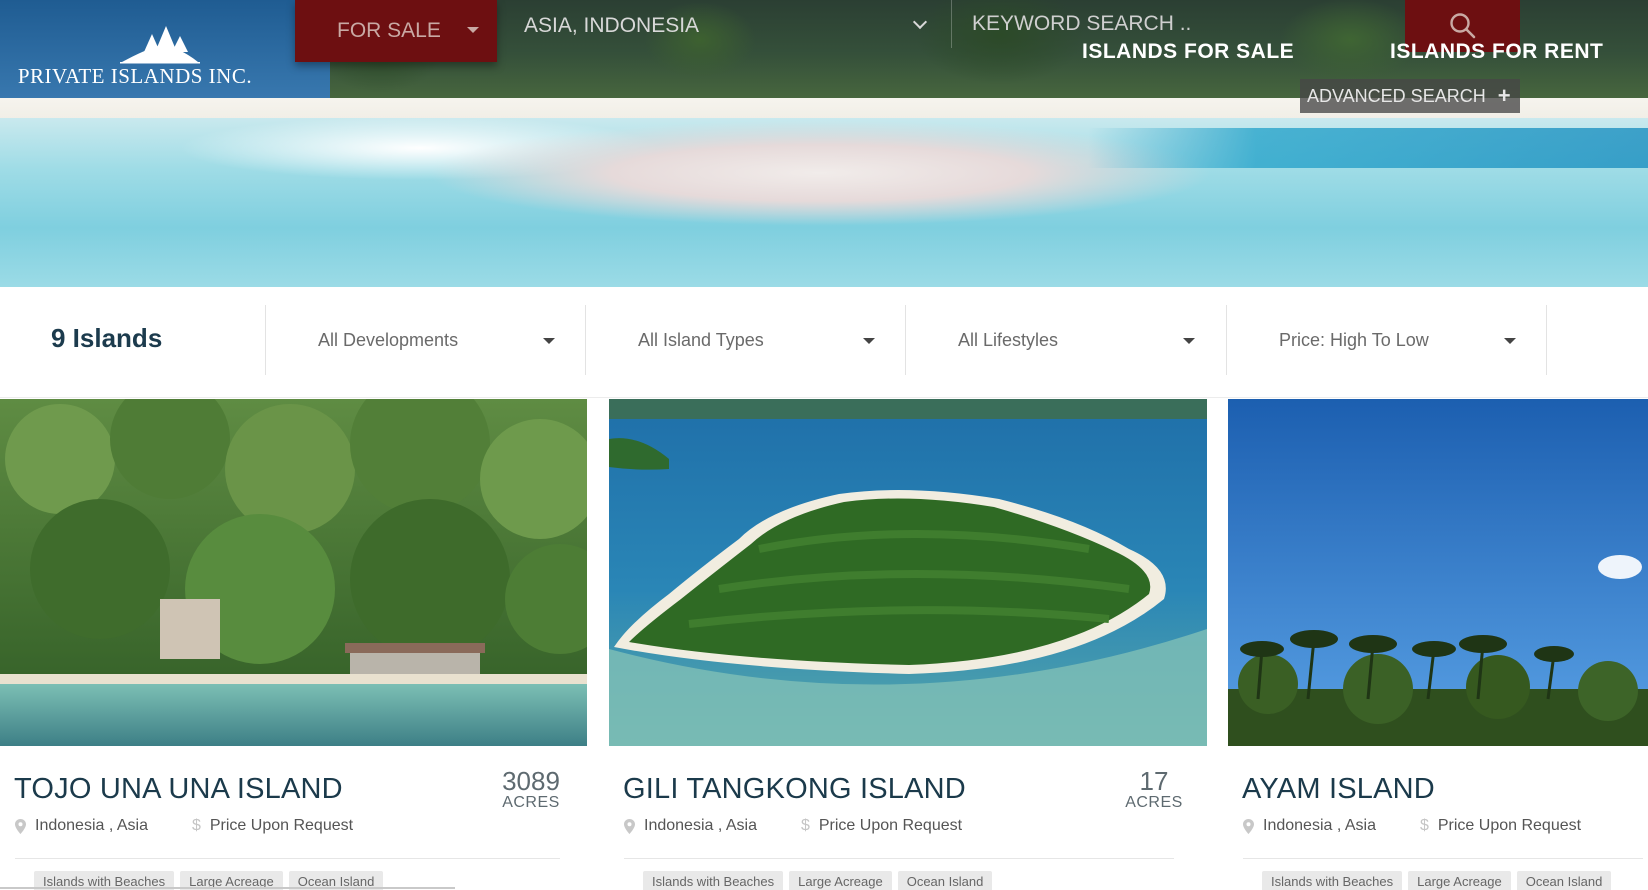 This screenshot has height=890, width=1648. What do you see at coordinates (1462, 26) in the screenshot?
I see `search-icon` at bounding box center [1462, 26].